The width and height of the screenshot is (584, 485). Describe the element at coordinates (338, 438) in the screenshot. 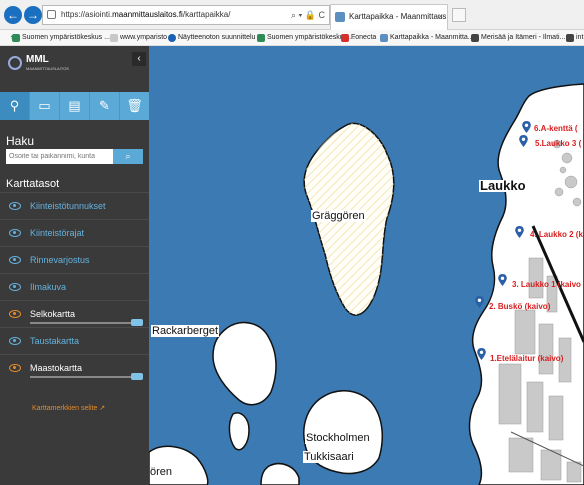

I see `label-stockholmen: Stockholmen` at that location.